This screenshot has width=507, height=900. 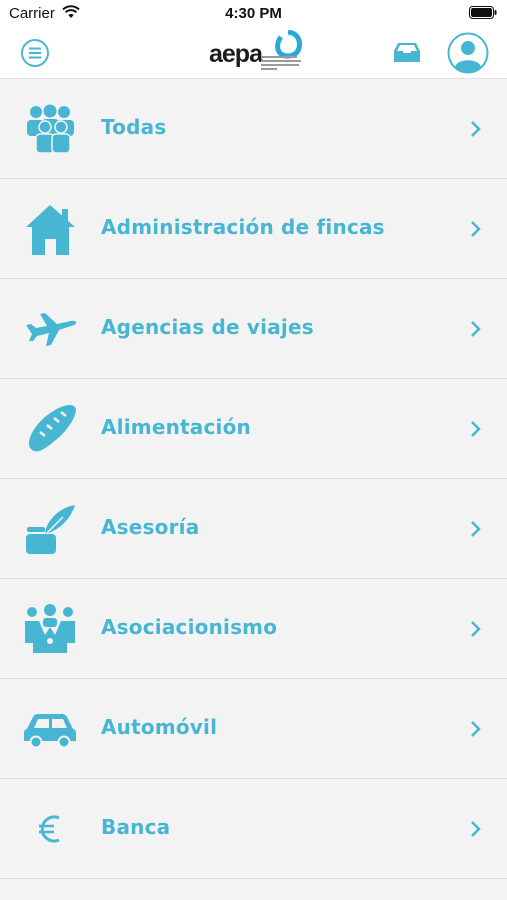 What do you see at coordinates (51, 829) in the screenshot?
I see `euro-icon` at bounding box center [51, 829].